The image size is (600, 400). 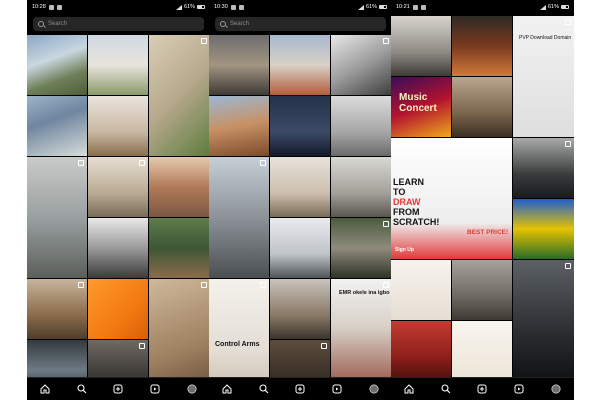 What do you see at coordinates (482, 290) in the screenshot?
I see `aerial-house-tile` at bounding box center [482, 290].